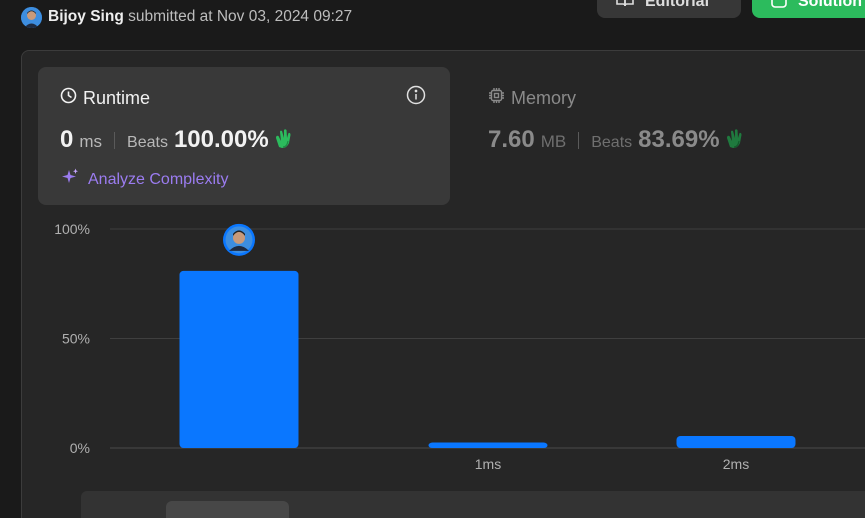  Describe the element at coordinates (72, 229) in the screenshot. I see `y-tick-label: 100%` at that location.